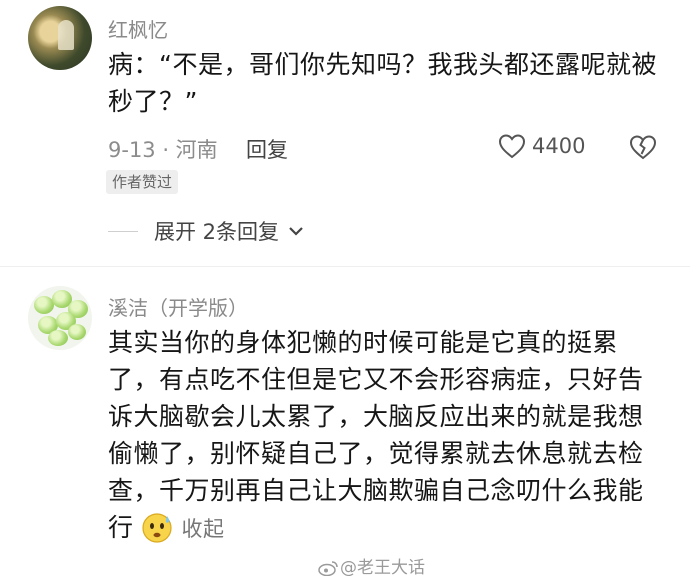 Image resolution: width=690 pixels, height=585 pixels. Describe the element at coordinates (328, 569) in the screenshot. I see `weibo-icon` at that location.